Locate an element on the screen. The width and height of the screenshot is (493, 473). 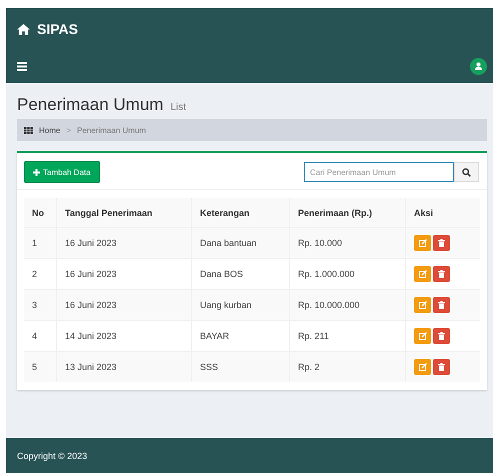
brand-name: SIPAS is located at coordinates (57, 29).